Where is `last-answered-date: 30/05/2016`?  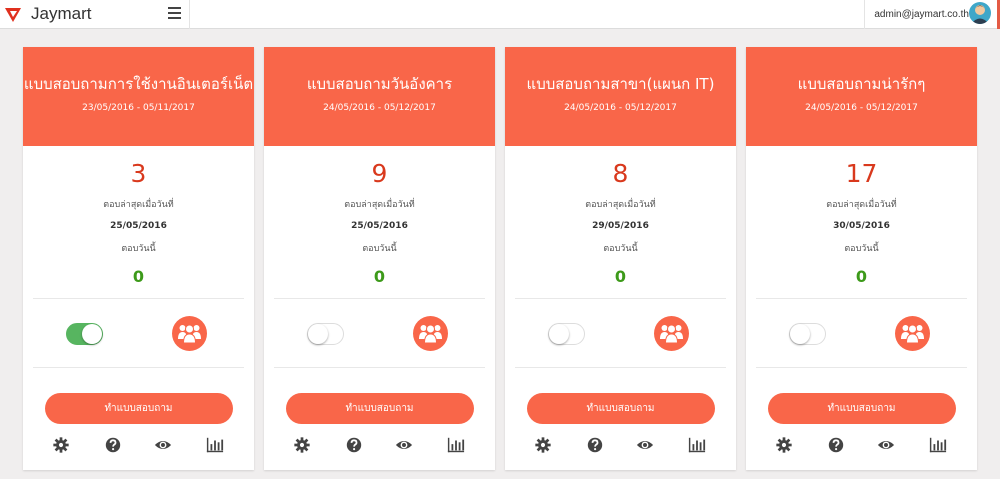
last-answered-date: 30/05/2016 is located at coordinates (861, 226).